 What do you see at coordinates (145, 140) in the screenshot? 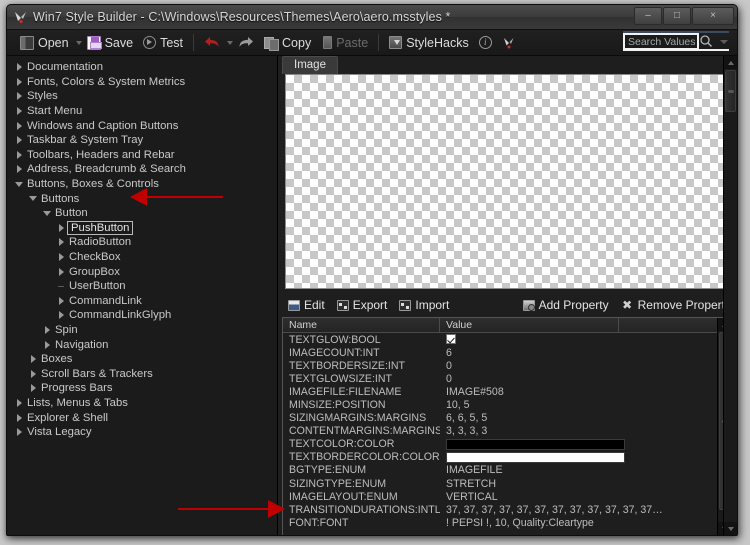
I see `tree-node-taskbar-system-tray: Taskbar & System Tray` at bounding box center [145, 140].